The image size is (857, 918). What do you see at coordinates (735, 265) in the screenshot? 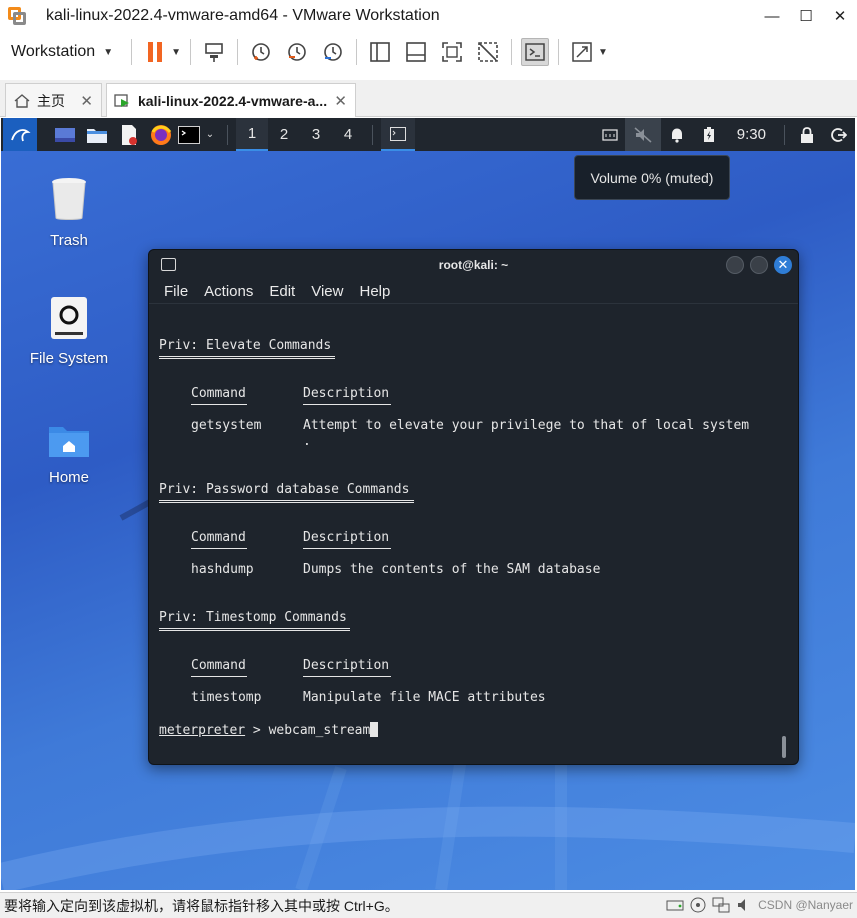
I see `minimize-icon` at bounding box center [735, 265].